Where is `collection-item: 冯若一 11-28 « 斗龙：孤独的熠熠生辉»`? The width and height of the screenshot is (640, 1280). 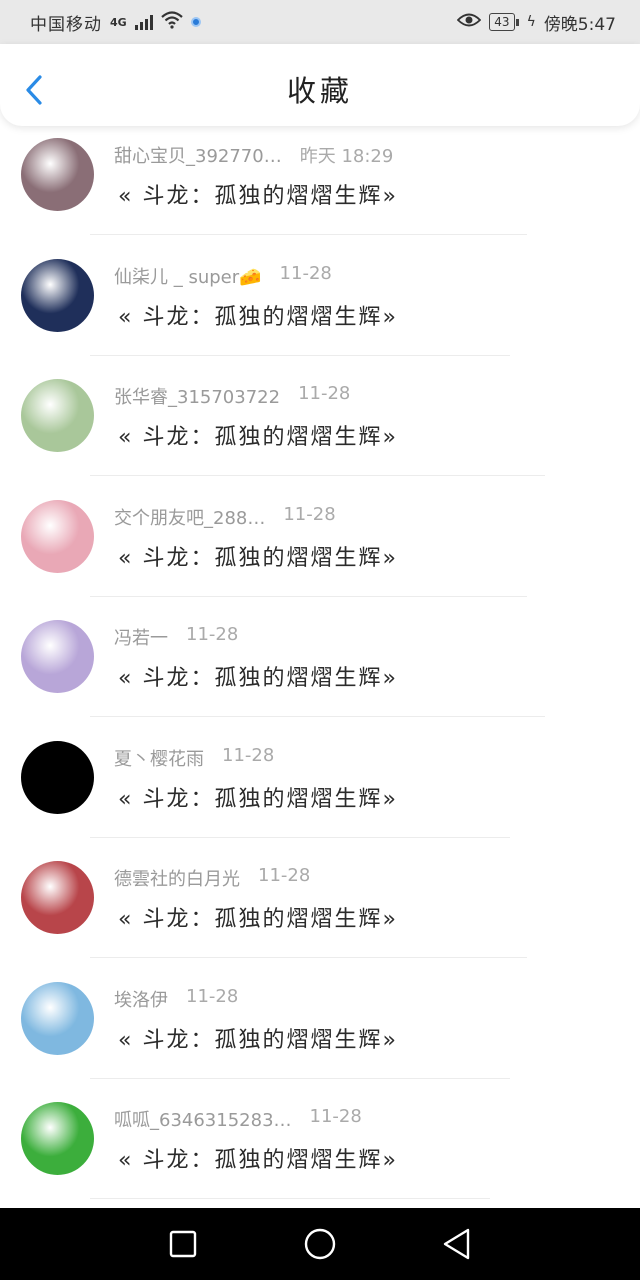 collection-item: 冯若一 11-28 « 斗龙：孤独的熠熠生辉» is located at coordinates (320, 672).